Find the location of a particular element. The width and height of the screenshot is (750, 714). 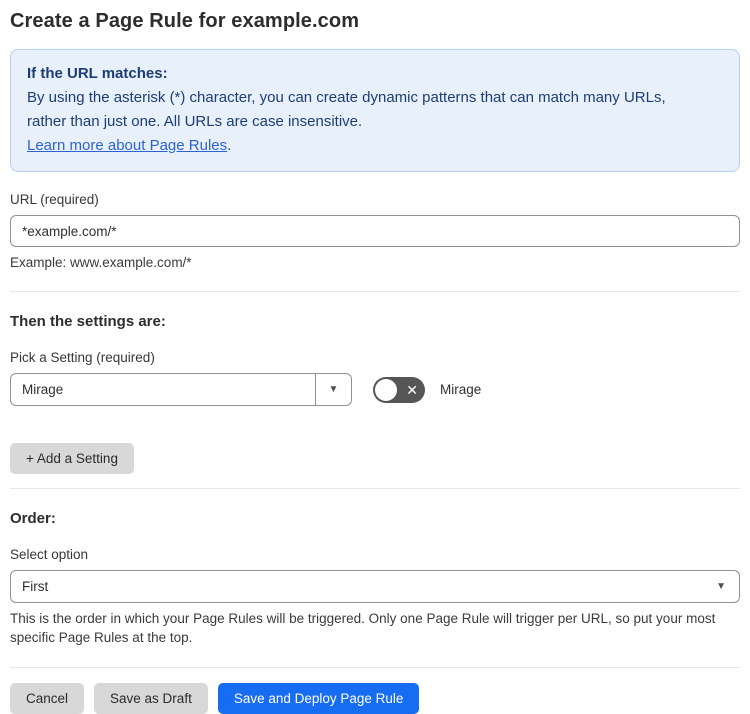

url-input is located at coordinates (375, 231).